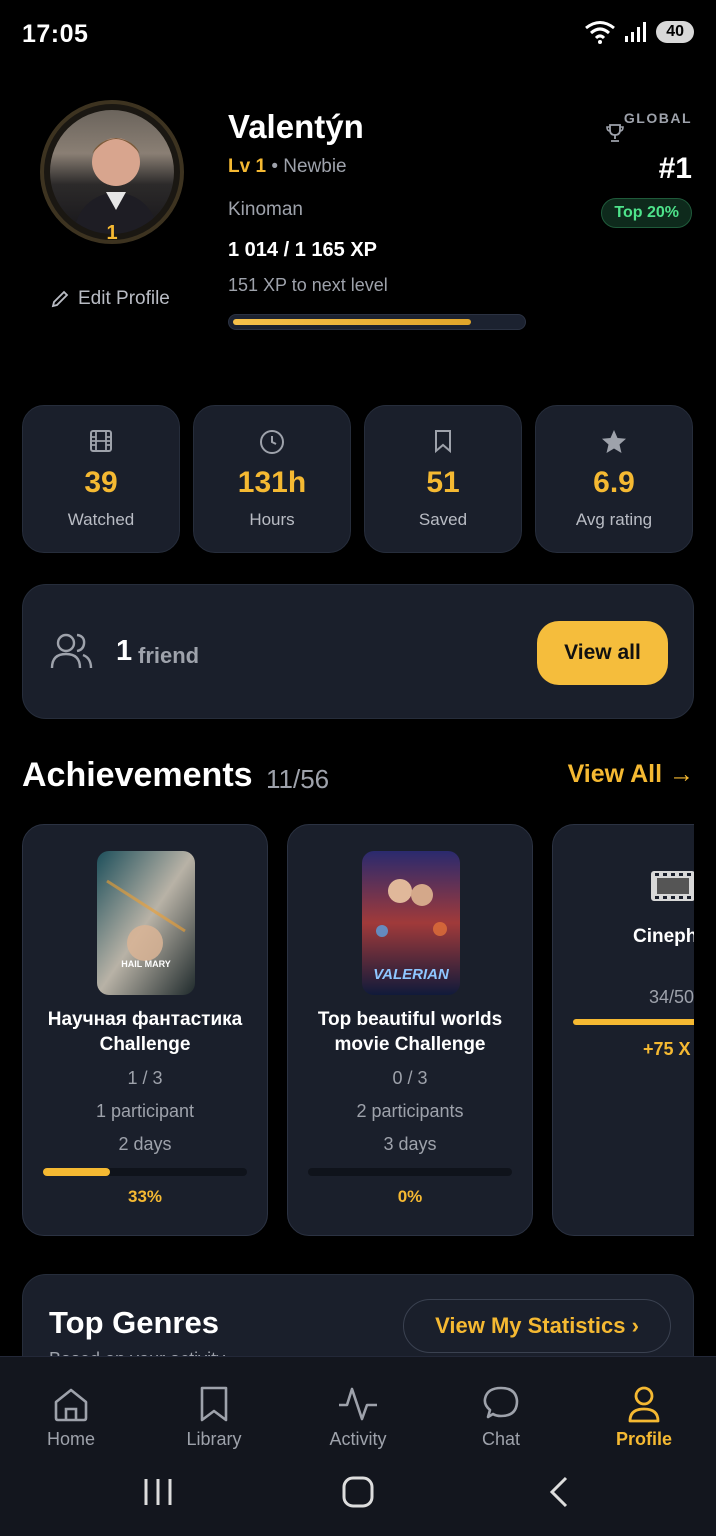 The height and width of the screenshot is (1536, 716). I want to click on edit-profile-button: Edit Profile, so click(110, 299).